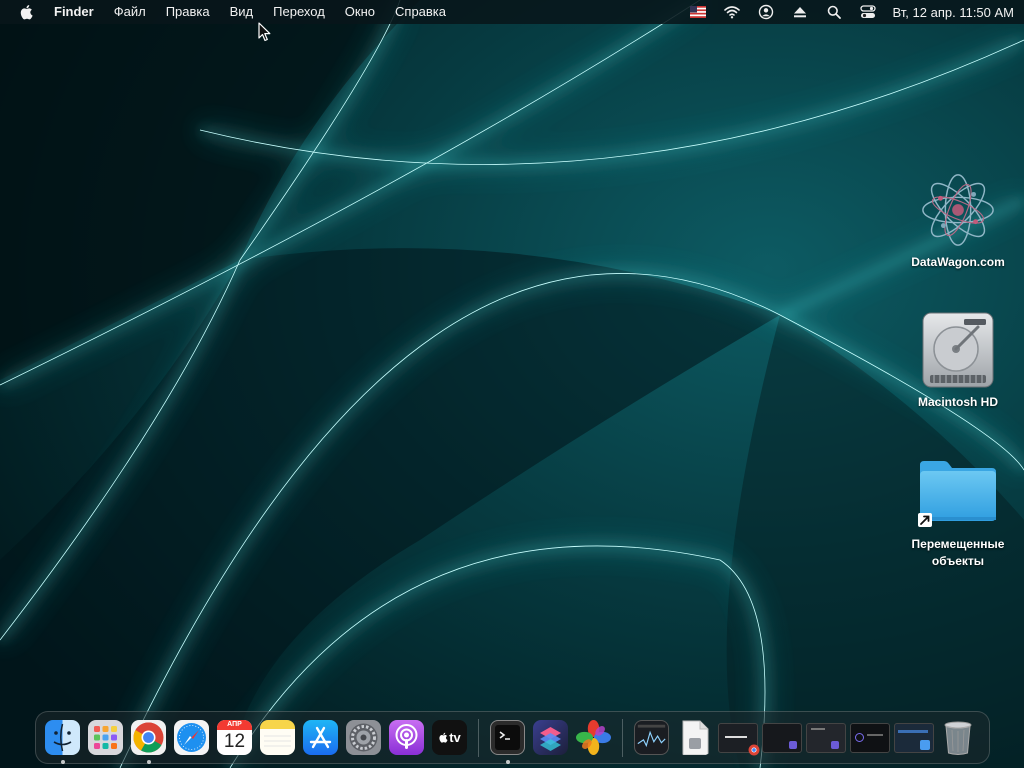 Image resolution: width=1024 pixels, height=768 pixels. I want to click on dock-document, so click(694, 737).